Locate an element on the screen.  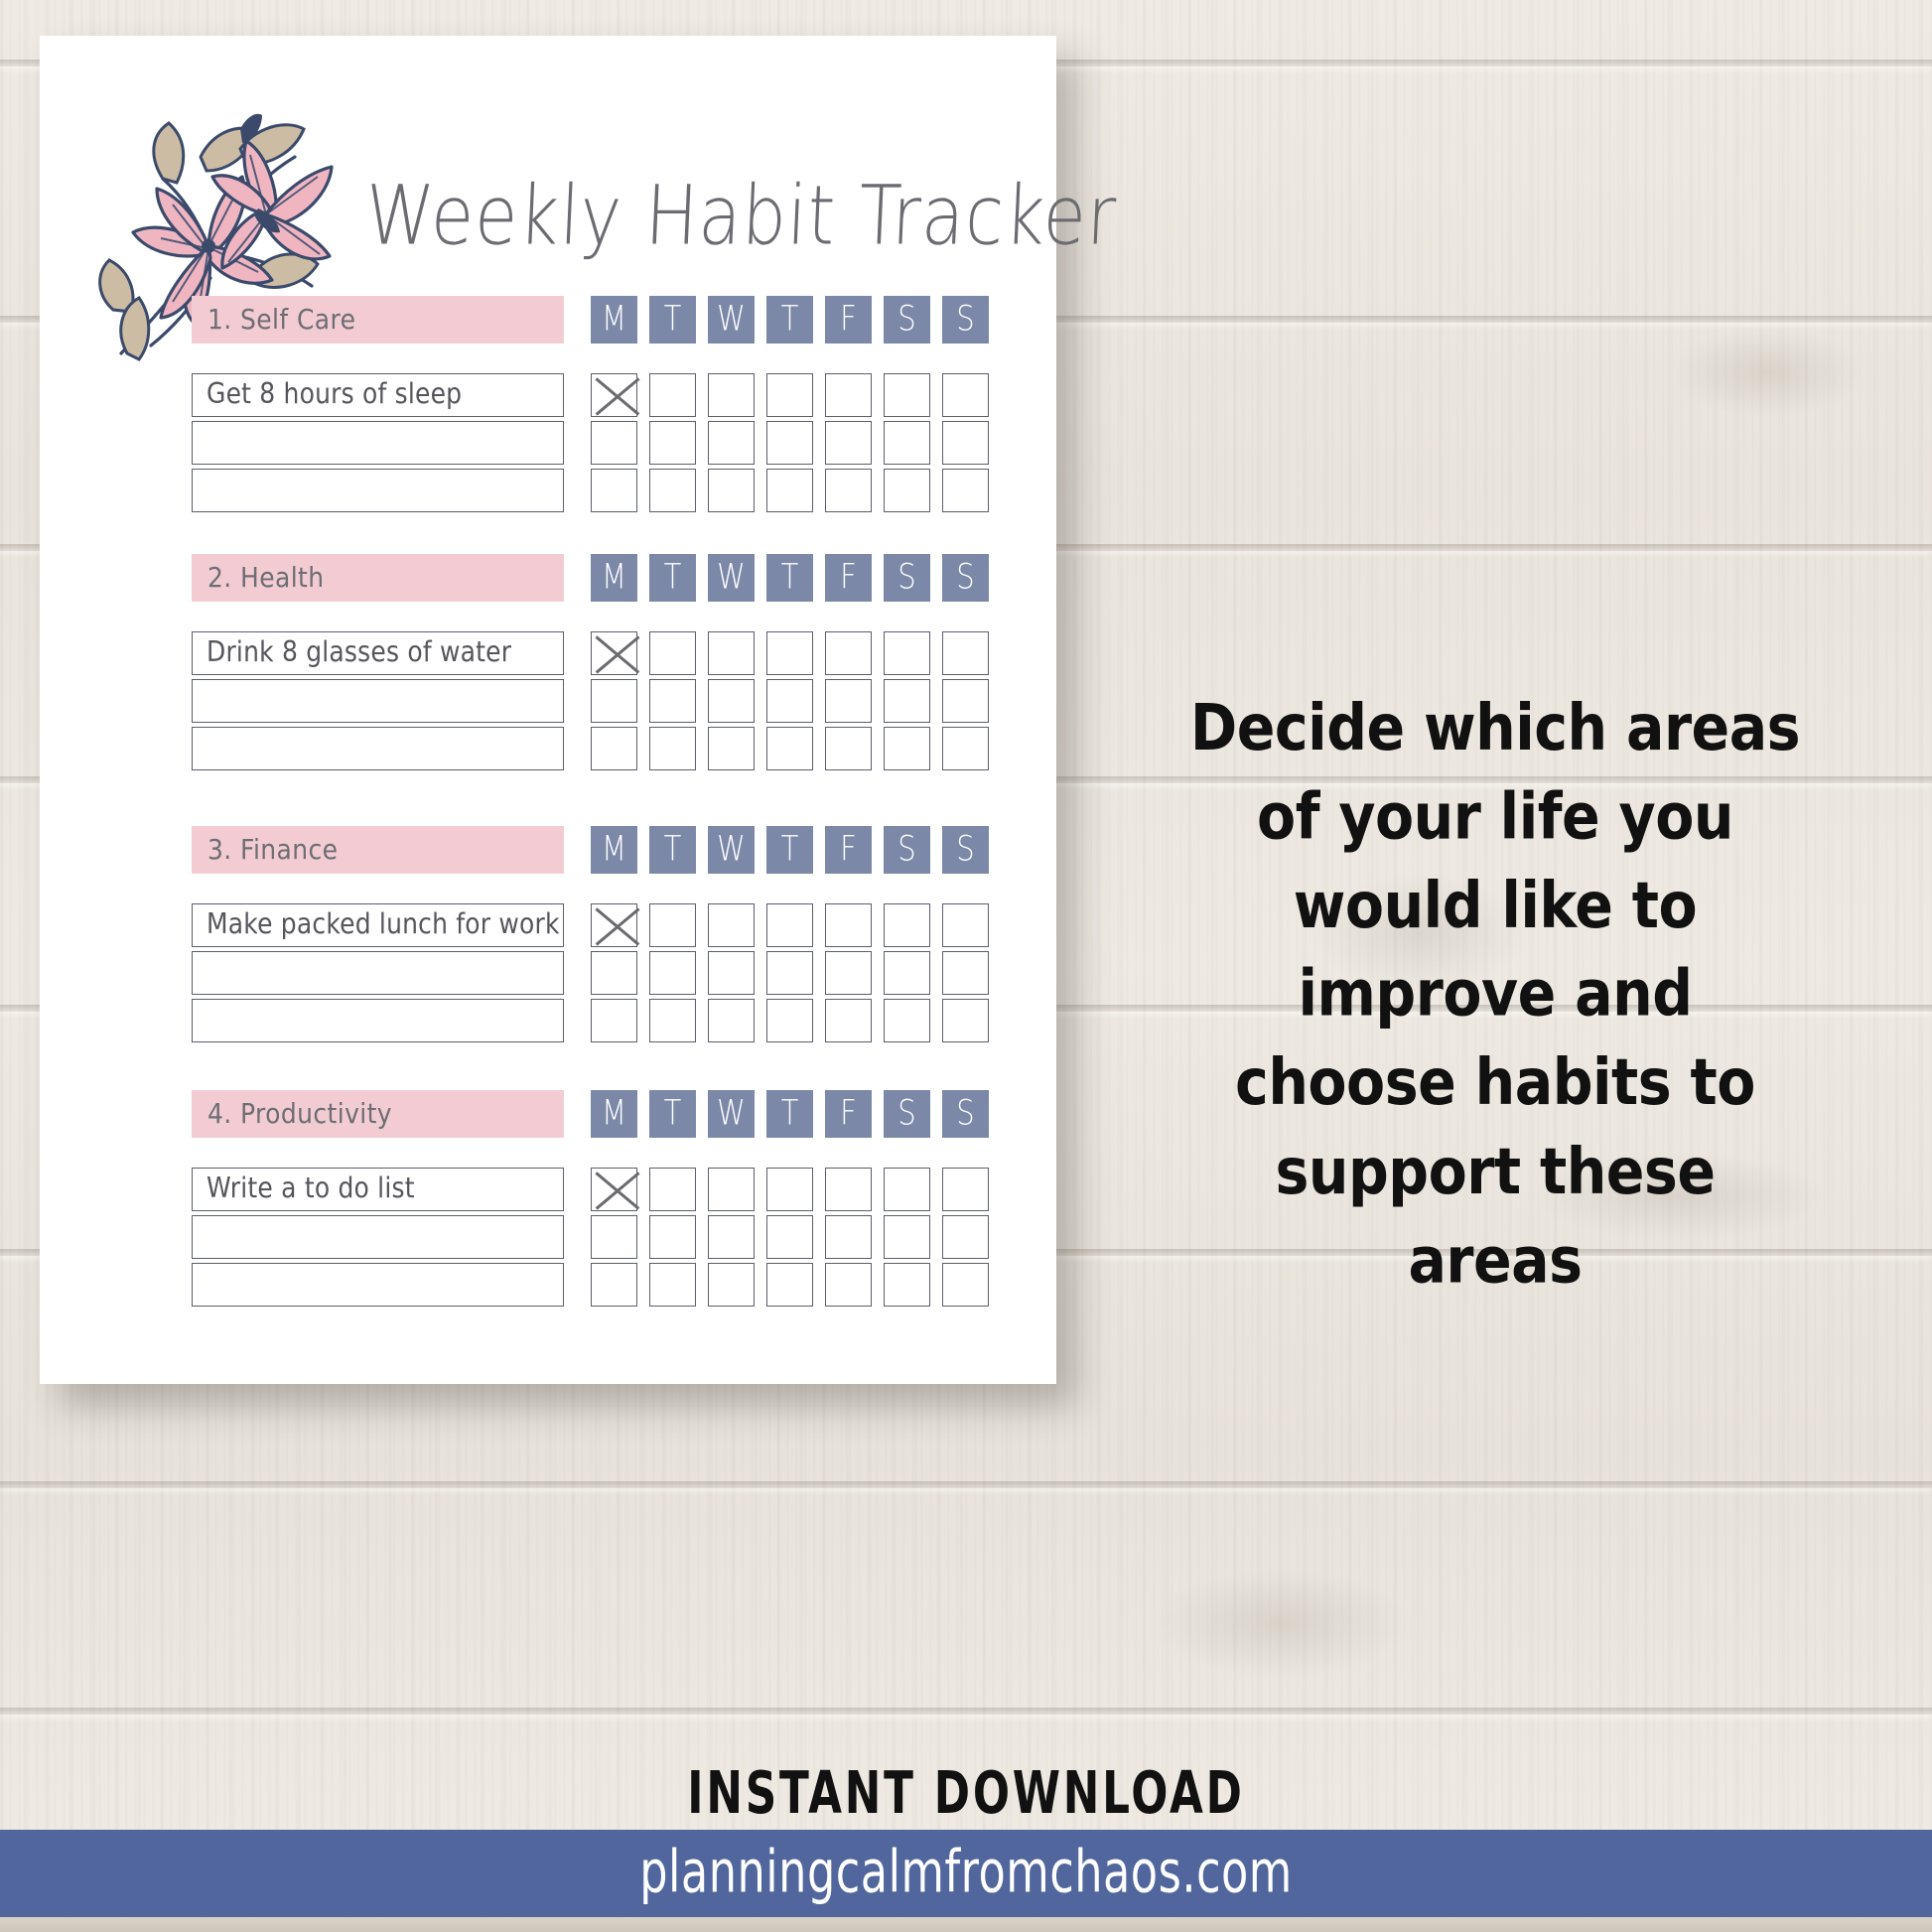
habit-input: Make packed lunch for work is located at coordinates (378, 925).